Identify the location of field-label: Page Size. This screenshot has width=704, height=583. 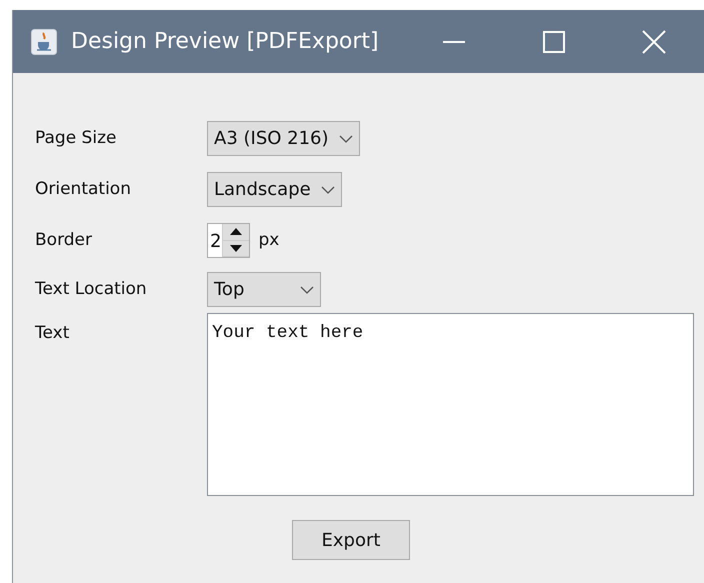
(76, 138).